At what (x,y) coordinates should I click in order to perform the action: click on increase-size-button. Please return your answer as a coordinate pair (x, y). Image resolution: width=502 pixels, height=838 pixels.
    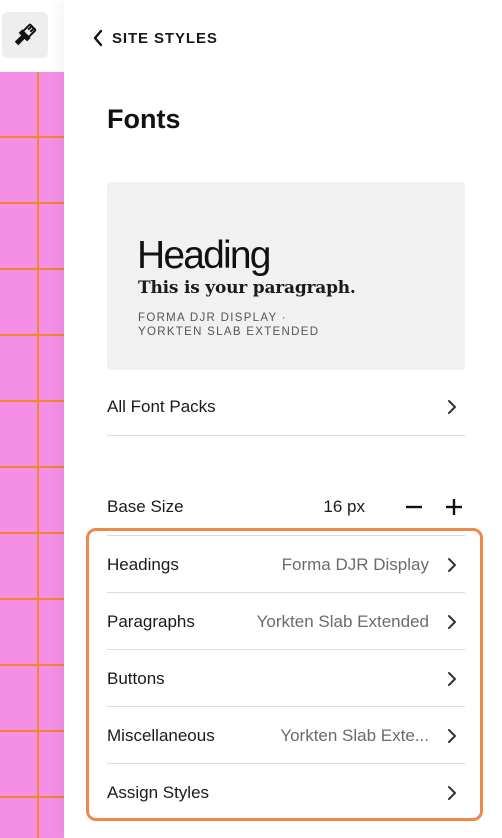
    Looking at the image, I should click on (454, 507).